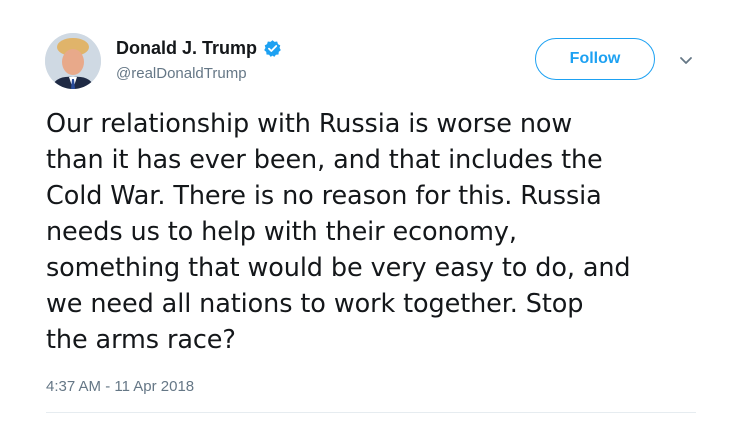 The height and width of the screenshot is (422, 735). What do you see at coordinates (686, 60) in the screenshot?
I see `chevron-down-icon` at bounding box center [686, 60].